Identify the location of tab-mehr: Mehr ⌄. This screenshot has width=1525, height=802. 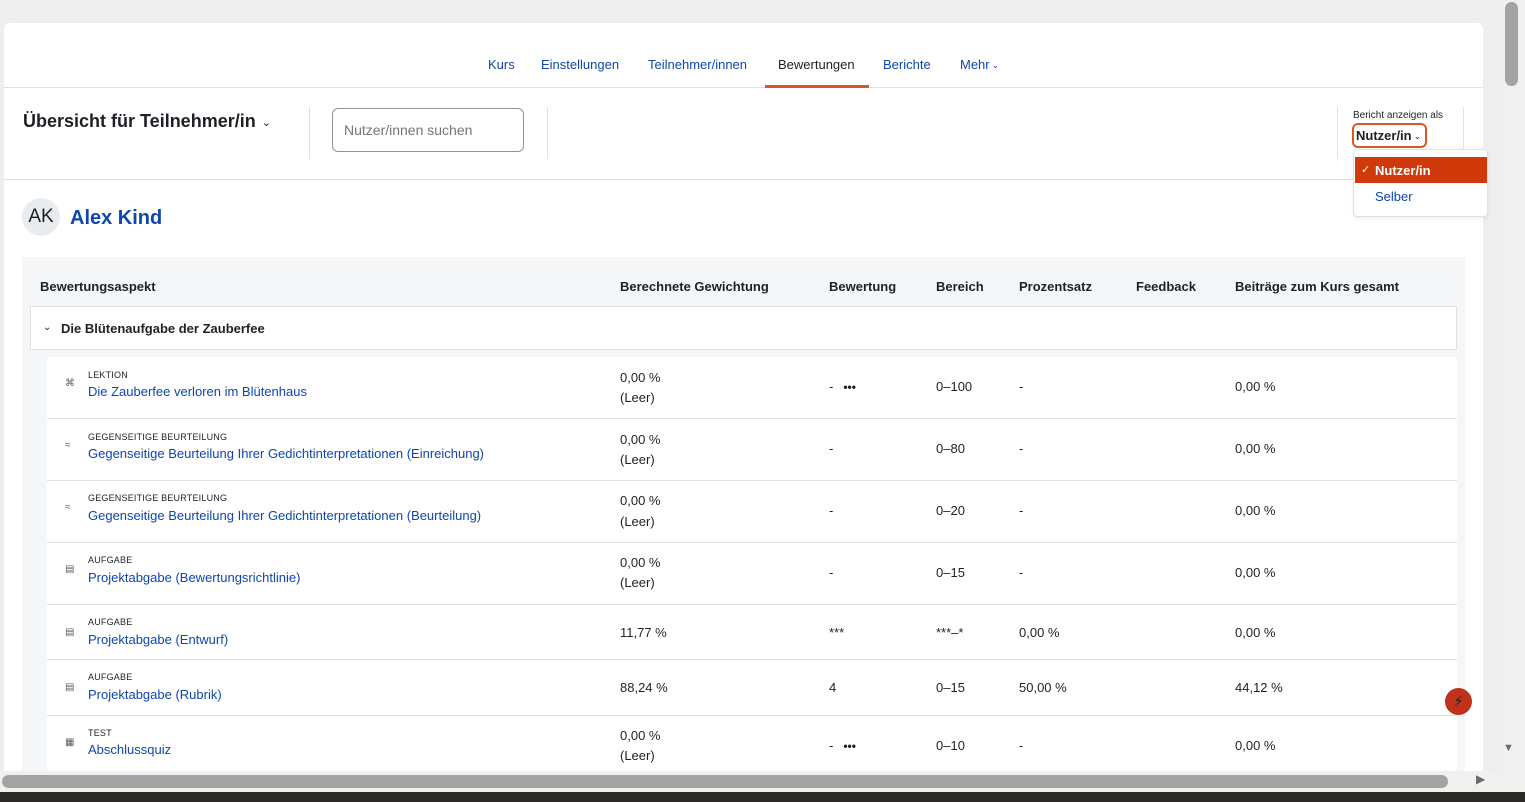
(979, 64).